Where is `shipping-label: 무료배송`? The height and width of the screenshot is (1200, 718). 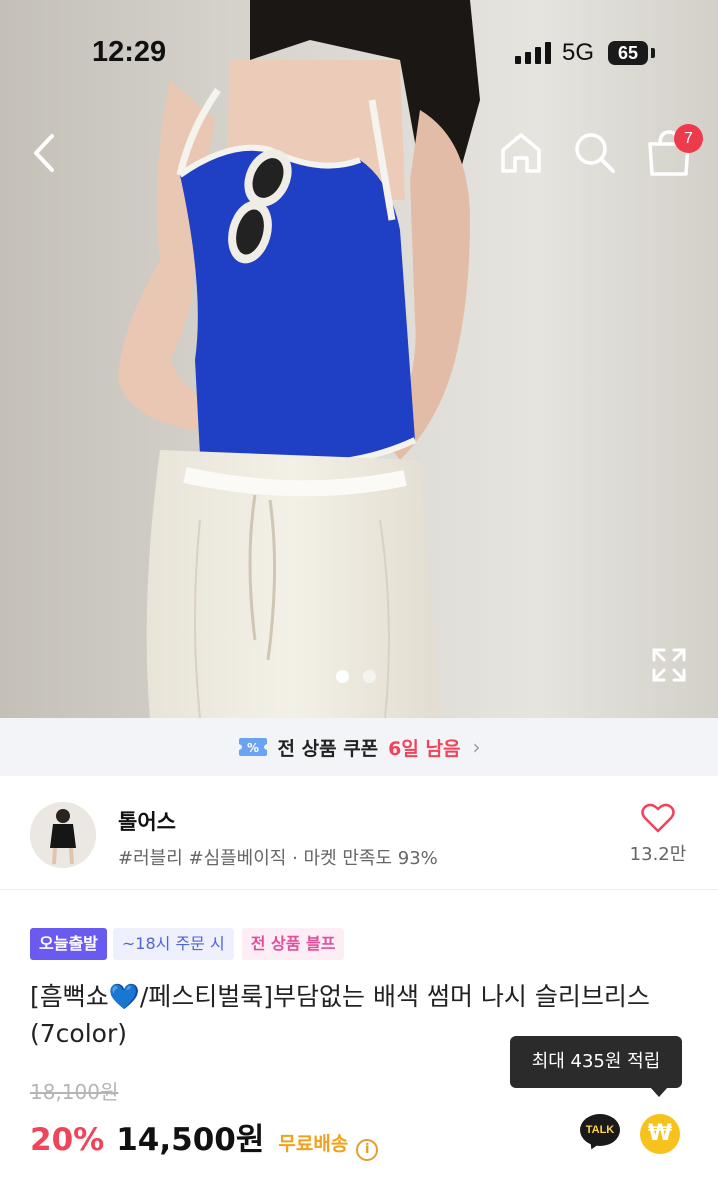 shipping-label: 무료배송 is located at coordinates (313, 1144).